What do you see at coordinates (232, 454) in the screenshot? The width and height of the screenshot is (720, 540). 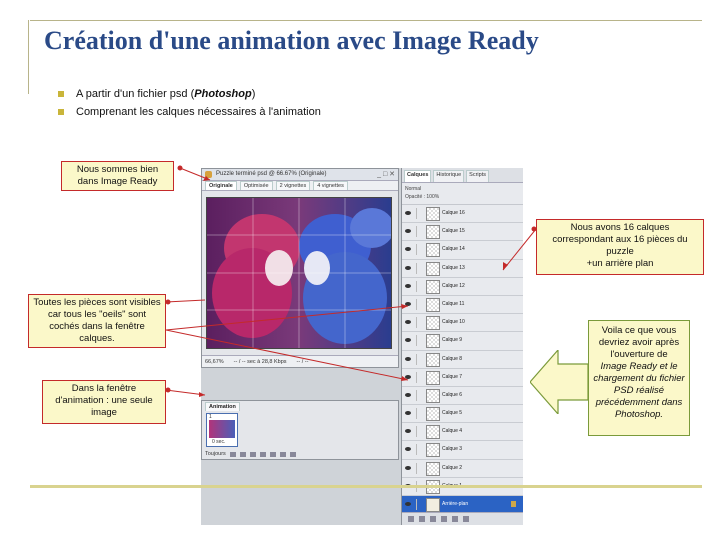 I see `first-frame-icon` at bounding box center [232, 454].